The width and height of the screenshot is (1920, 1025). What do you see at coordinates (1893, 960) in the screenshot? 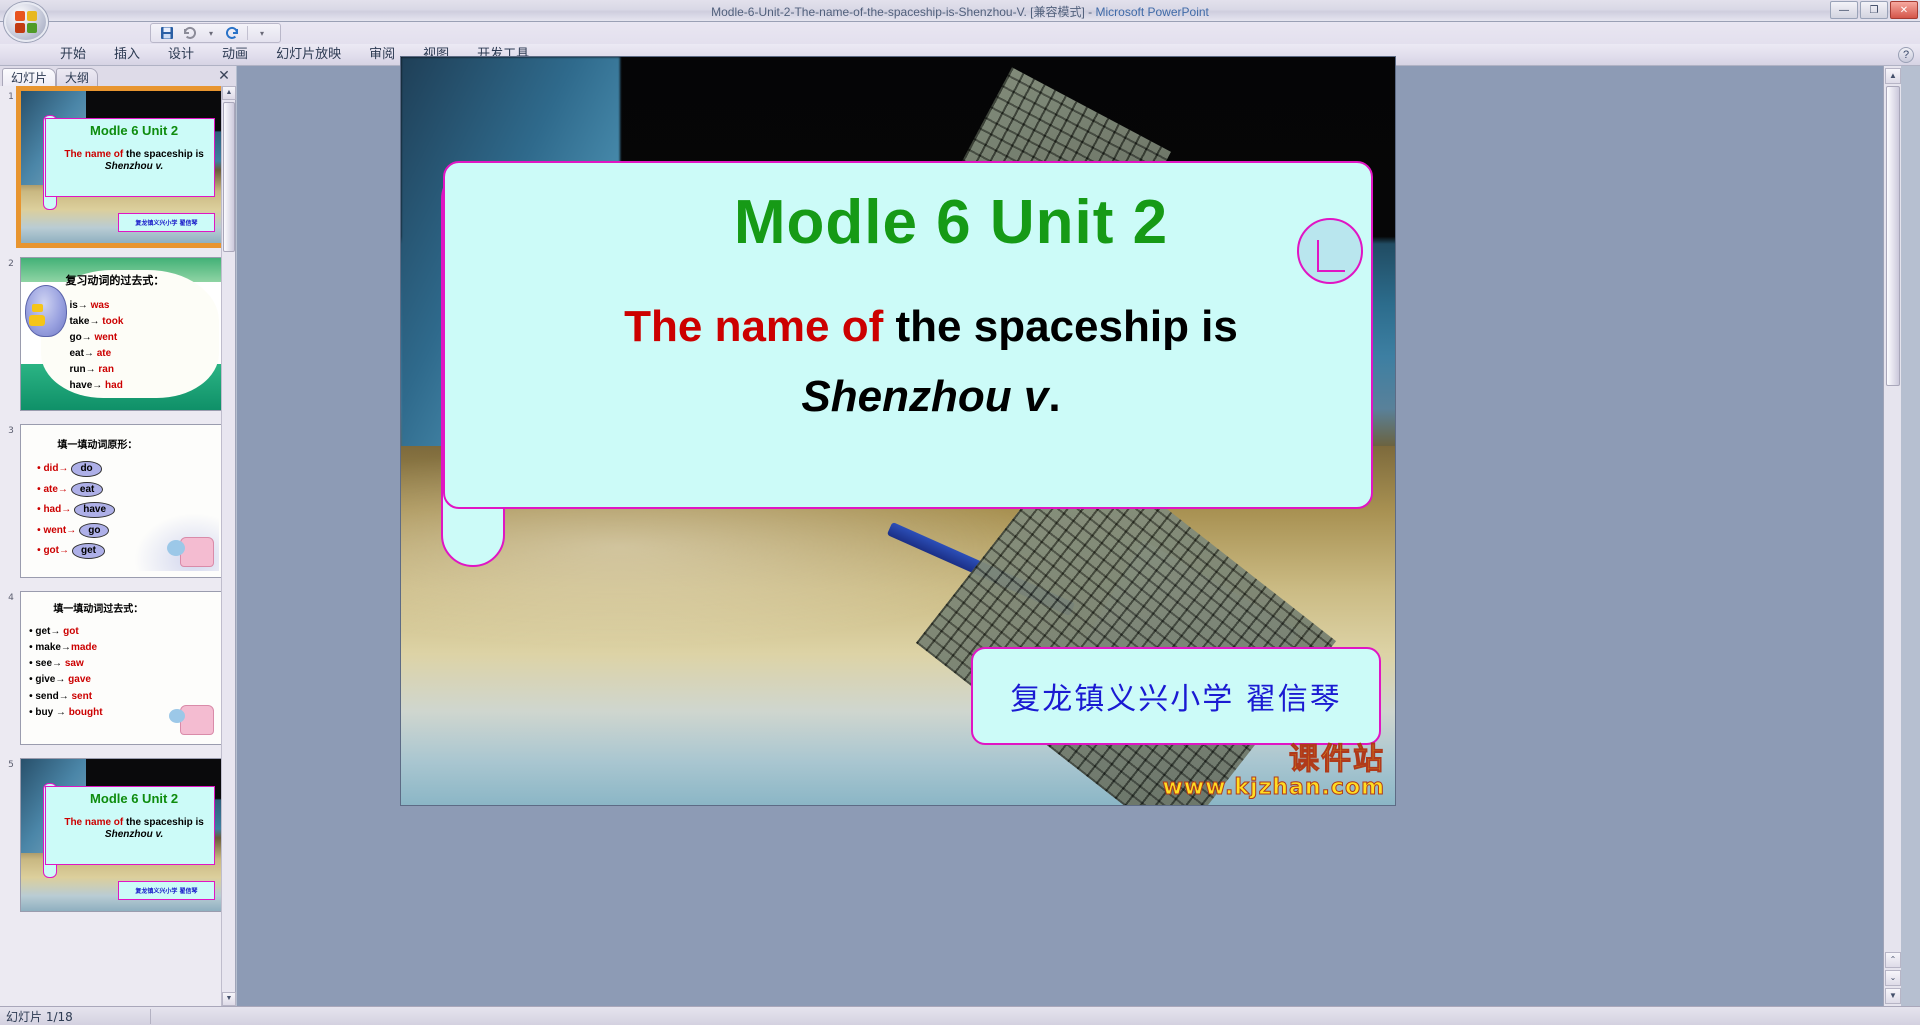
I see `previous-slide-icon: ⌃` at bounding box center [1893, 960].